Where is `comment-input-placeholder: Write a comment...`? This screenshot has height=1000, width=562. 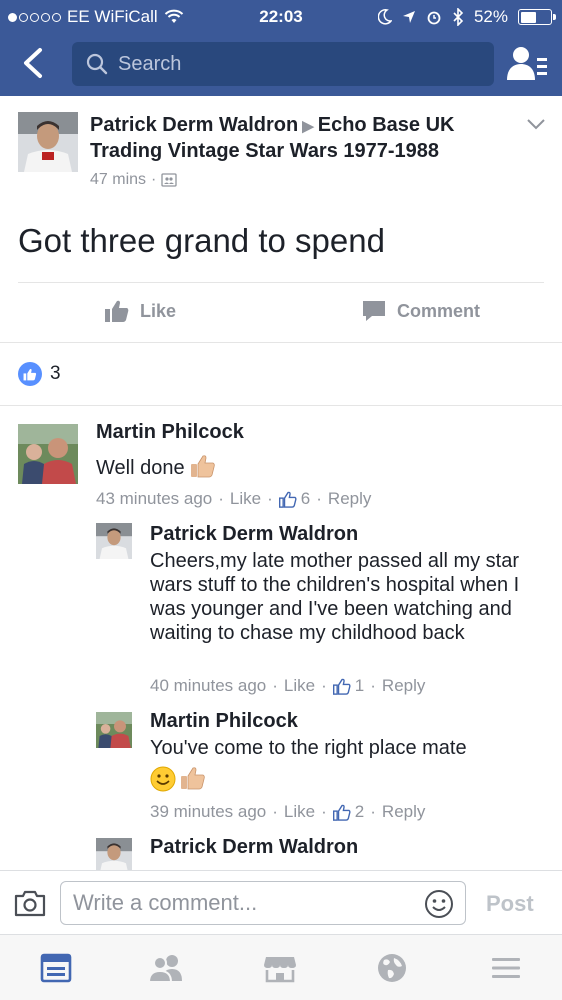
comment-input-placeholder: Write a comment... is located at coordinates (165, 902).